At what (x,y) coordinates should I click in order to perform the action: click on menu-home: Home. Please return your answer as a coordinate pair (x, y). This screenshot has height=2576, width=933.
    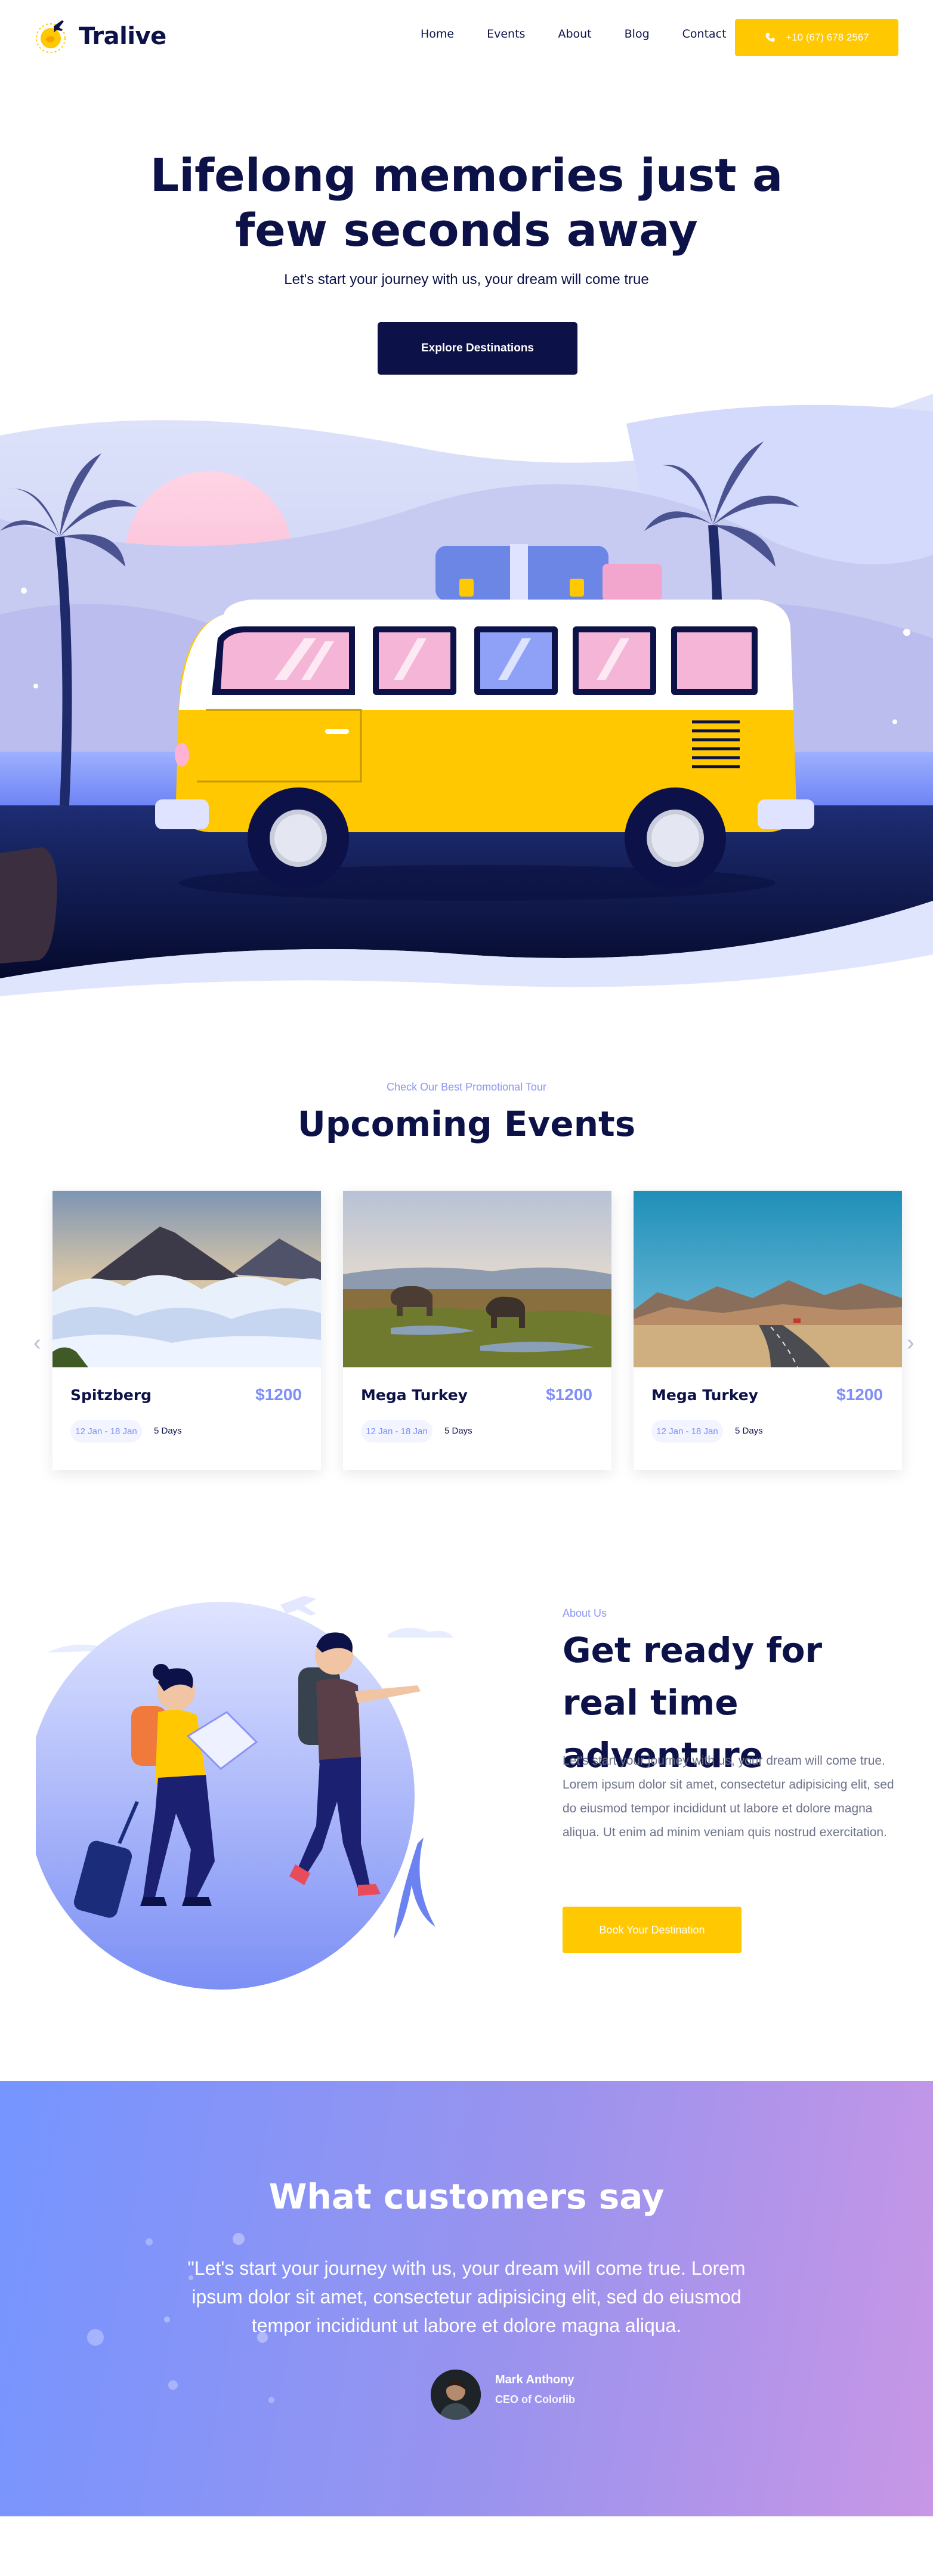
    Looking at the image, I should click on (437, 34).